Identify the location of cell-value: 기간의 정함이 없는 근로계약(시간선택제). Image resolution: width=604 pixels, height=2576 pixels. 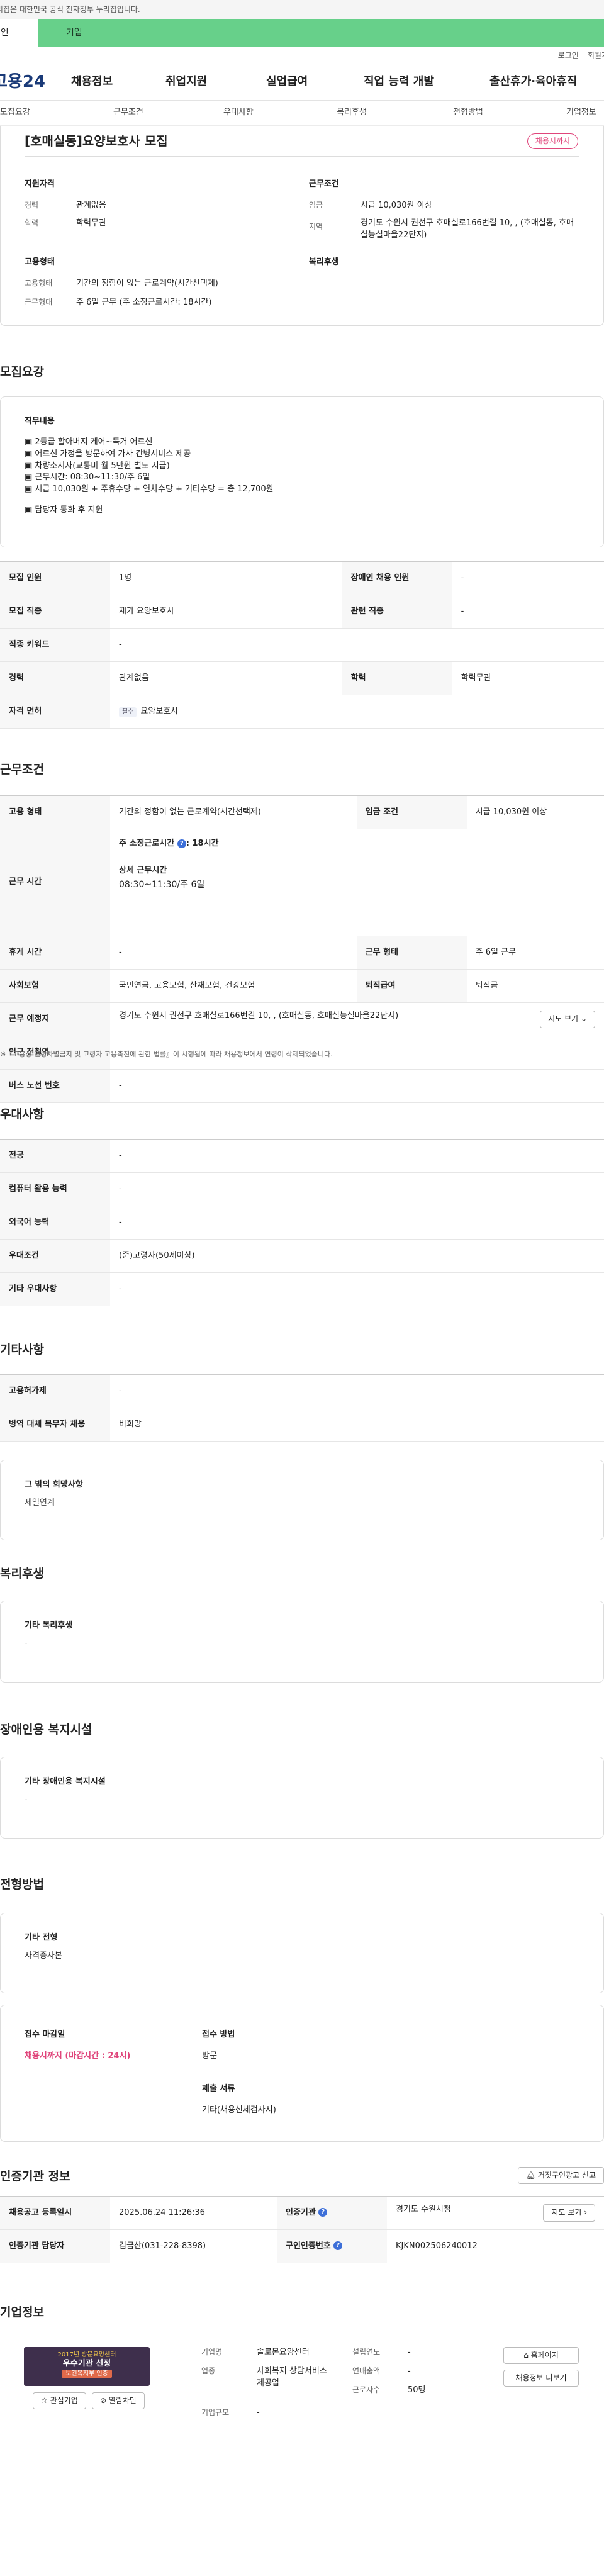
(233, 812).